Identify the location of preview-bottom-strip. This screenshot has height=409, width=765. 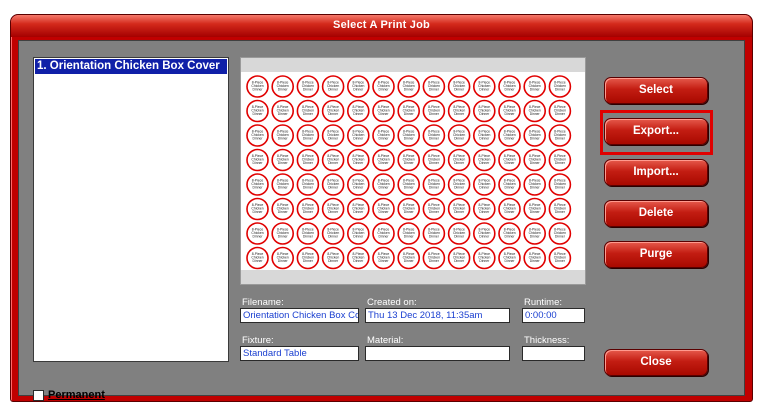
(413, 277).